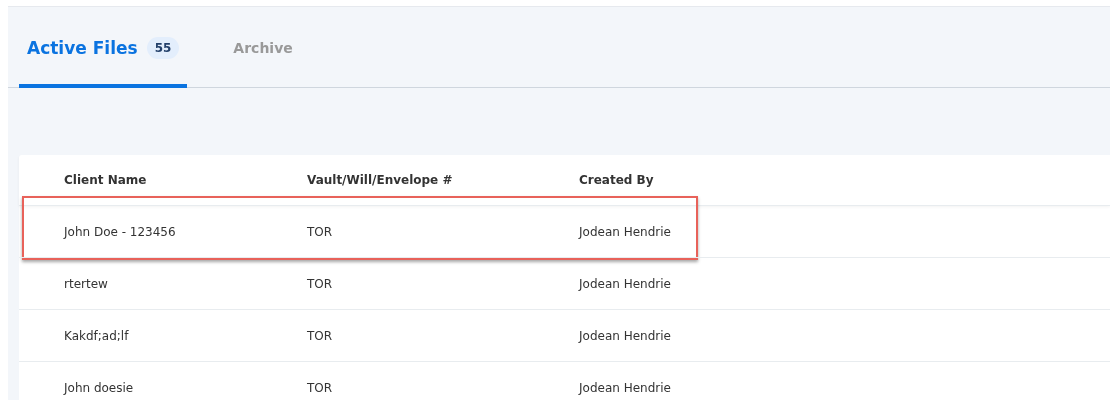  I want to click on table-cell-text: John doesie, so click(99, 387).